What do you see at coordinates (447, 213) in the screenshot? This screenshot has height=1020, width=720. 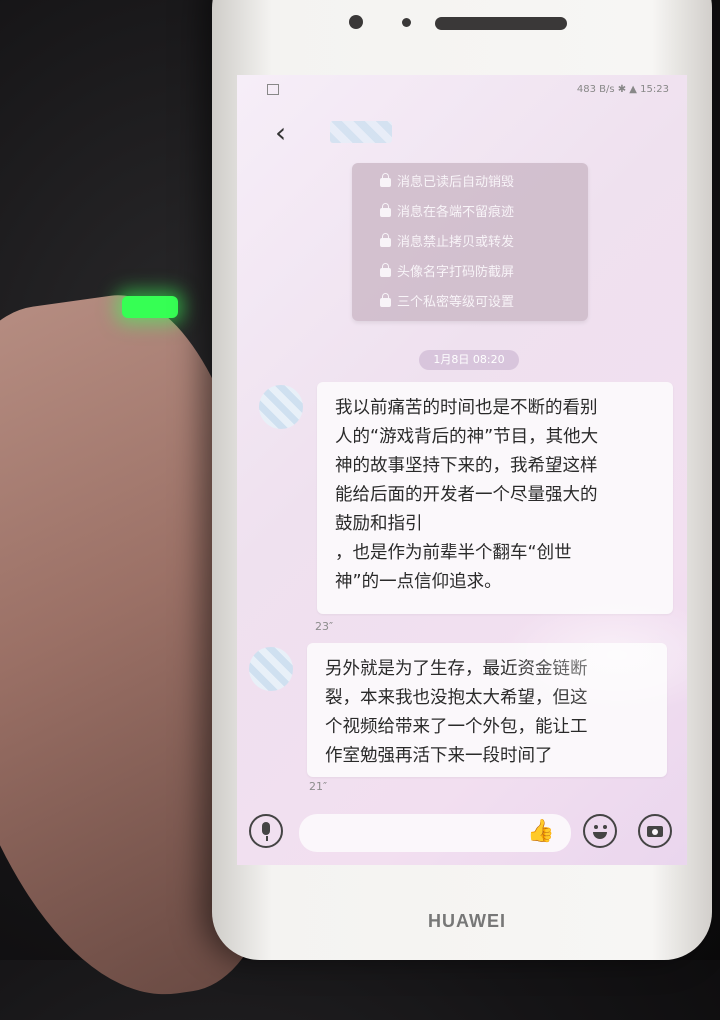 I see `privacy-item: 消息在各端不留痕迹` at bounding box center [447, 213].